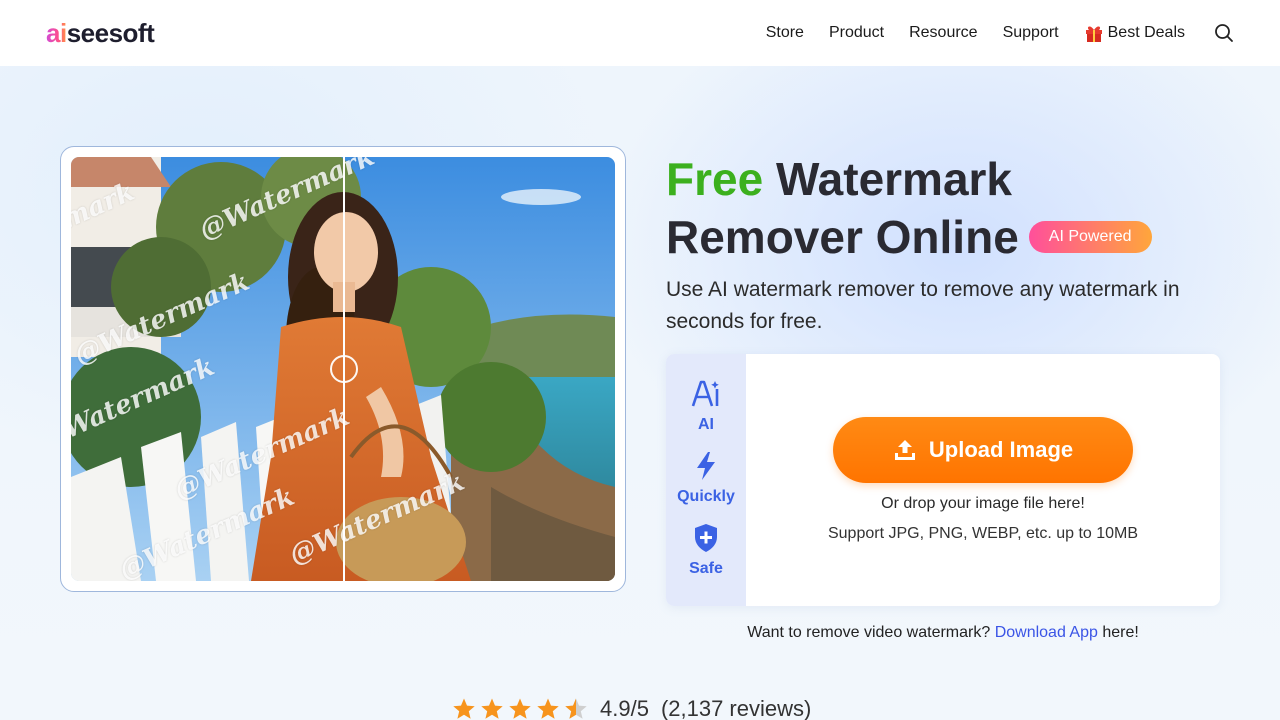 The width and height of the screenshot is (1280, 720). What do you see at coordinates (706, 466) in the screenshot?
I see `lightning-icon` at bounding box center [706, 466].